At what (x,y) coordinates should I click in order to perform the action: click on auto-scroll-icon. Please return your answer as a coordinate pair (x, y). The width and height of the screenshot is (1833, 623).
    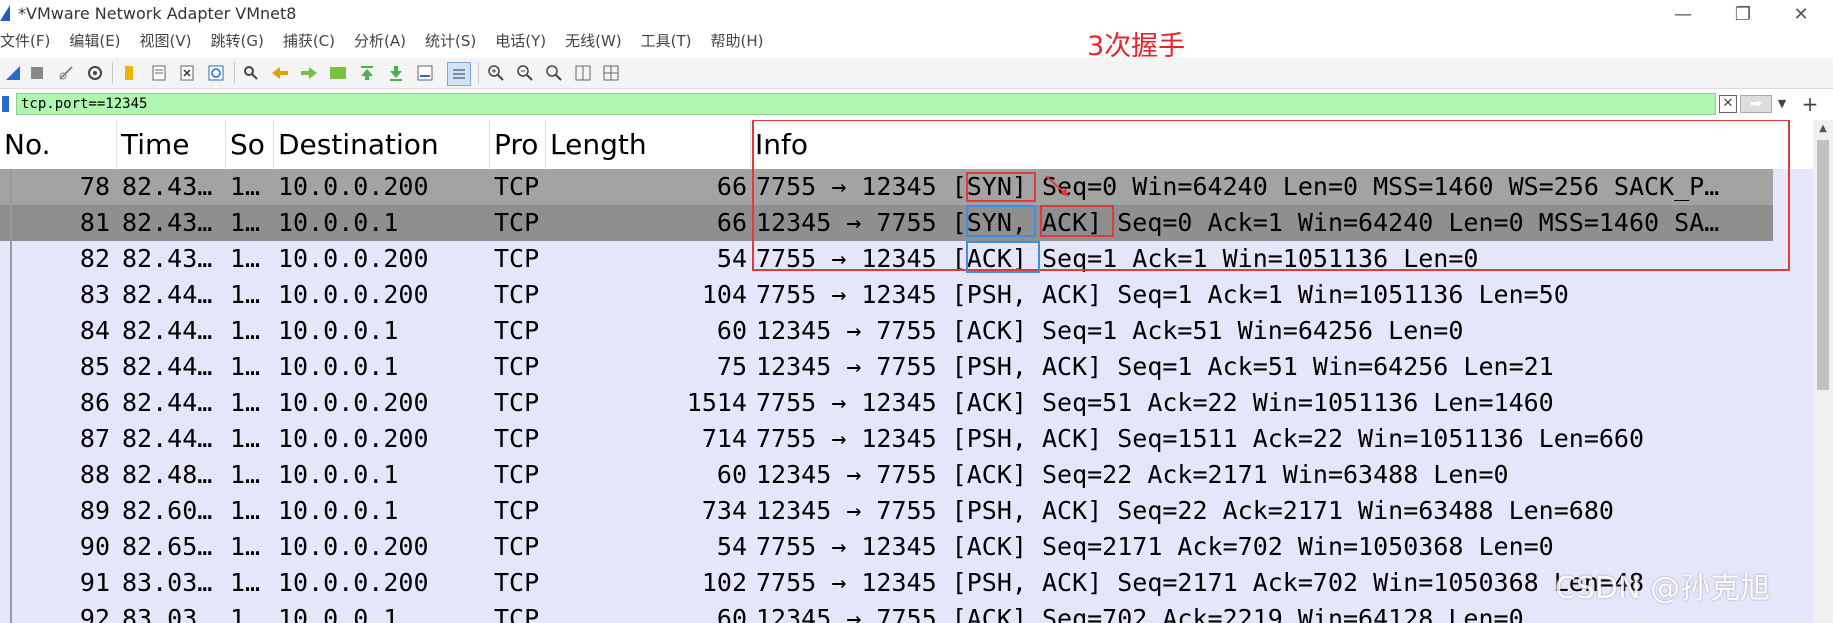
    Looking at the image, I should click on (425, 73).